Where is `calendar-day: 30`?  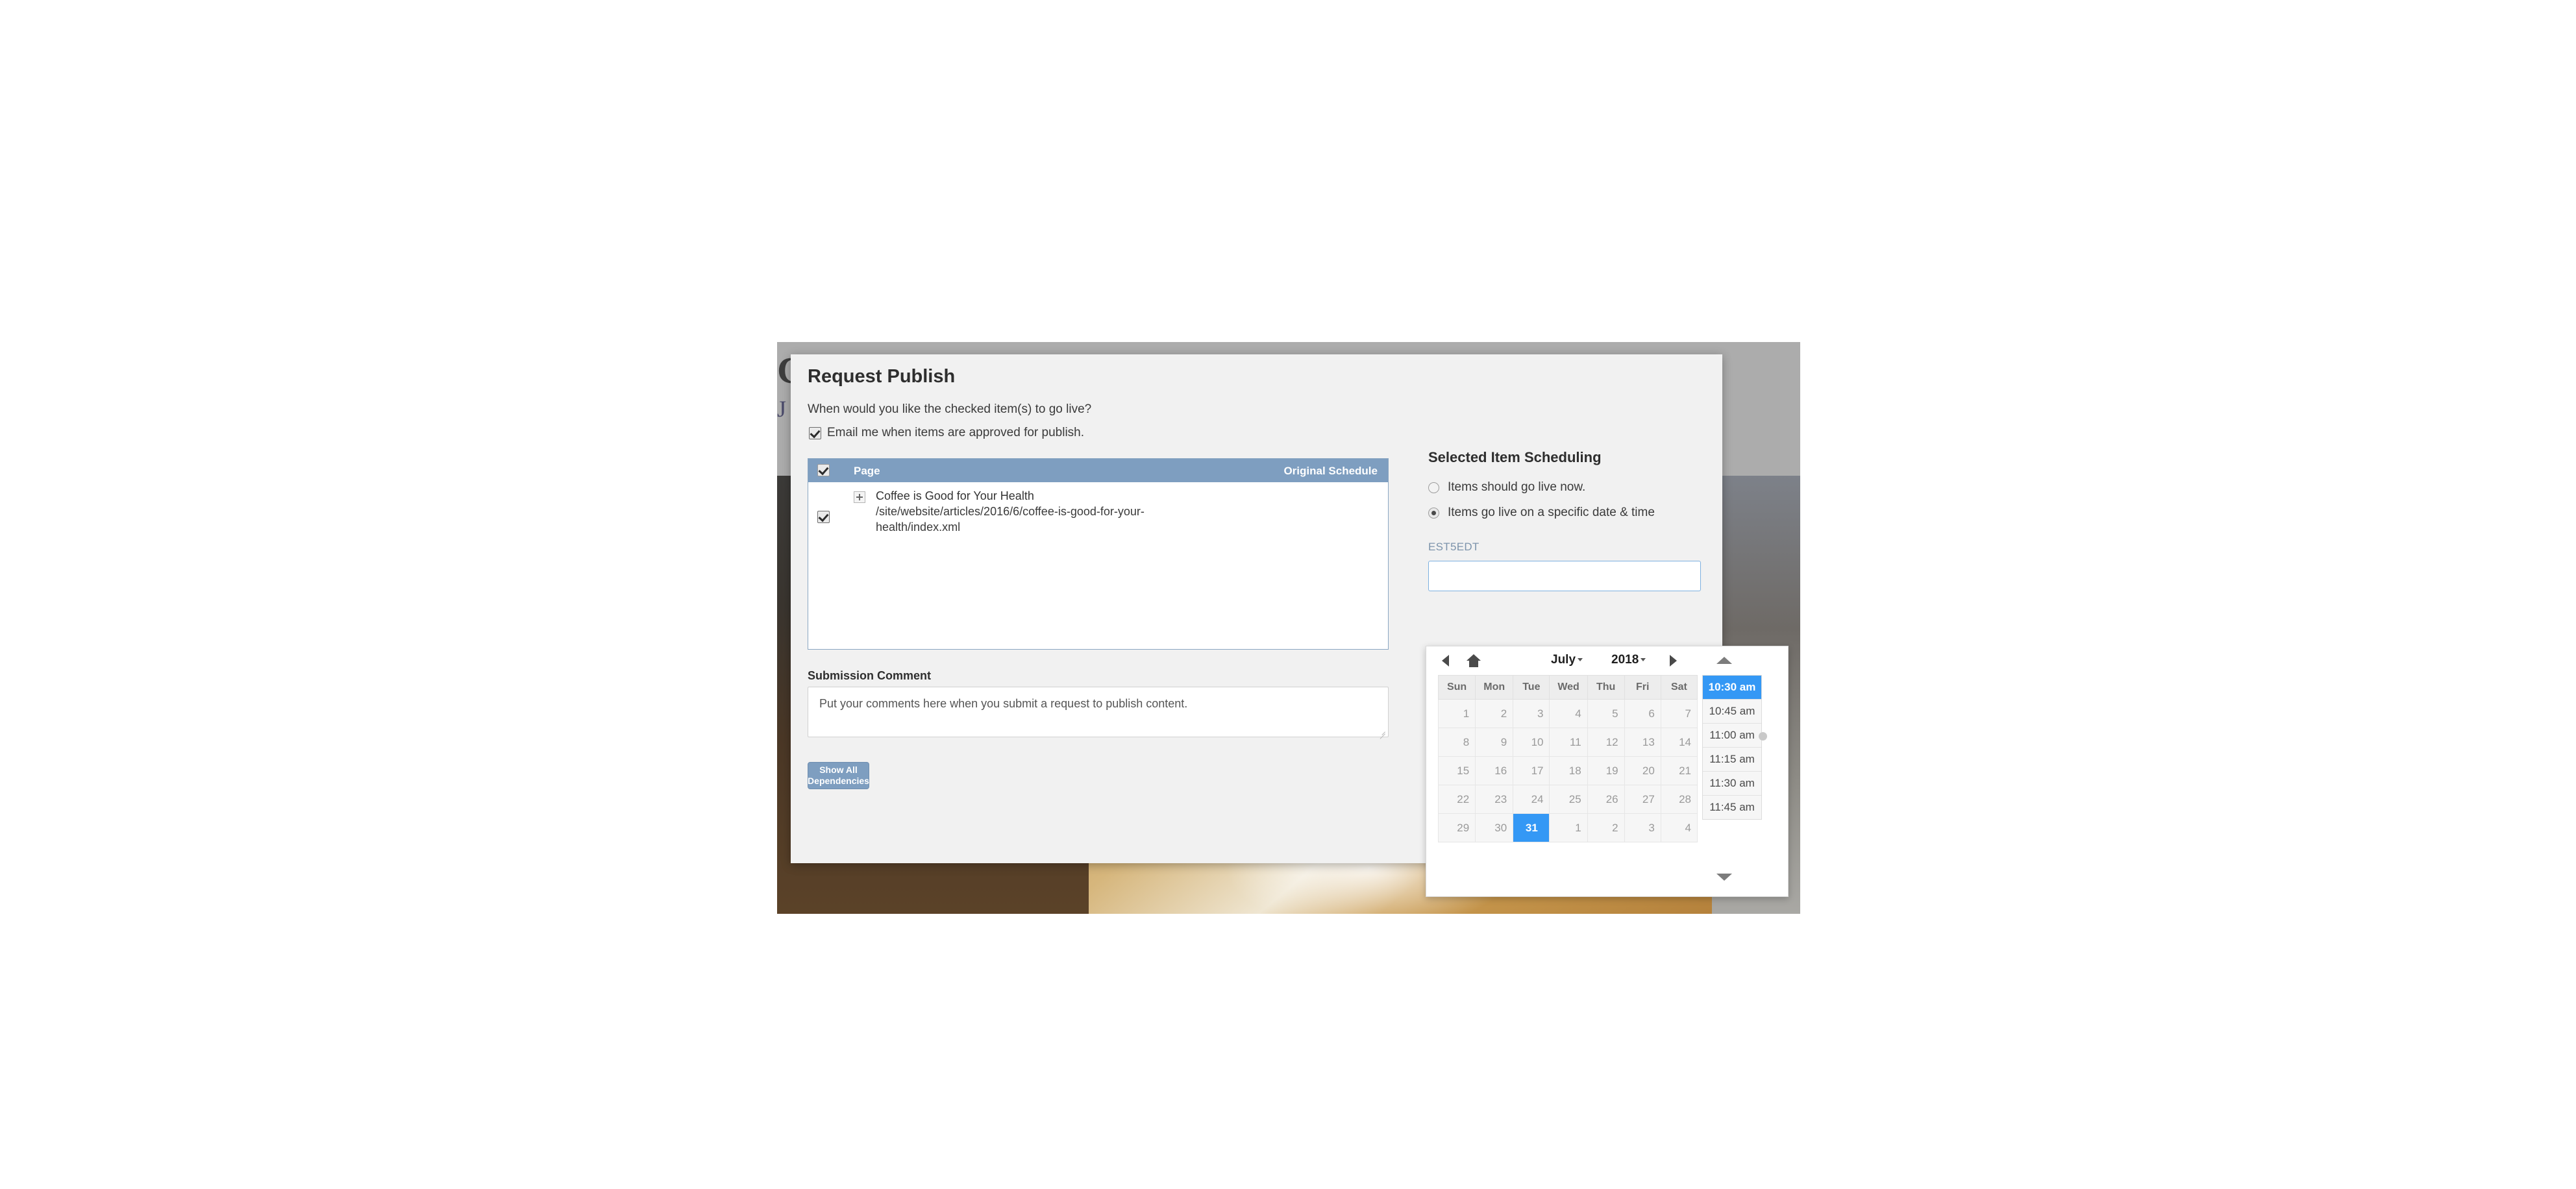
calendar-day: 30 is located at coordinates (1494, 827).